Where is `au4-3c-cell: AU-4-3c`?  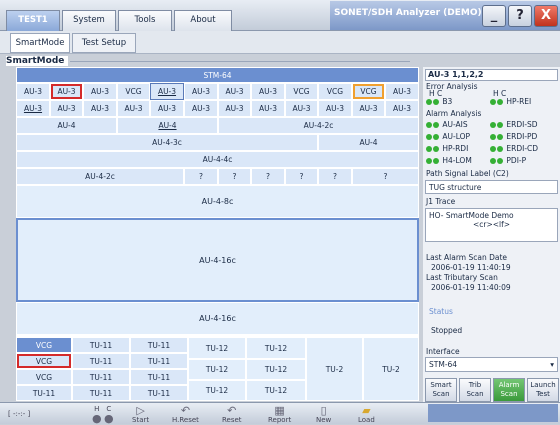
au4-3c-cell: AU-4-3c is located at coordinates (167, 142).